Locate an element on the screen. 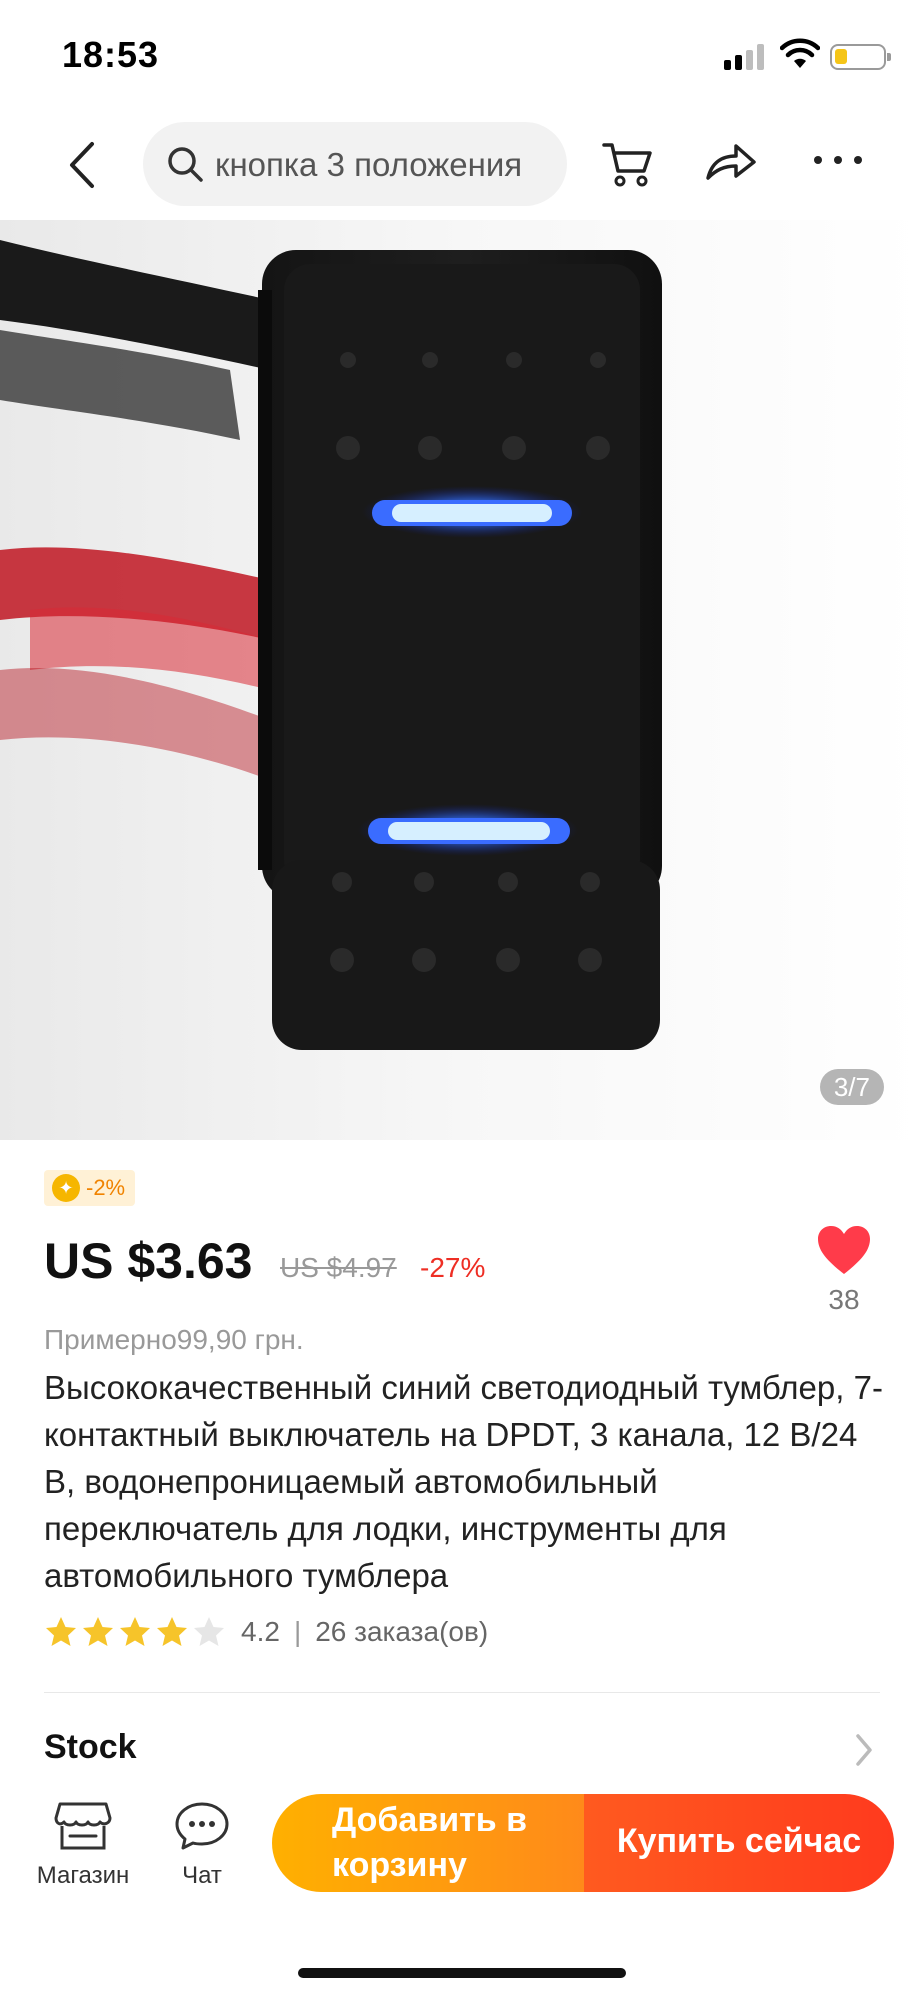 The width and height of the screenshot is (924, 2000). heart-icon is located at coordinates (844, 1250).